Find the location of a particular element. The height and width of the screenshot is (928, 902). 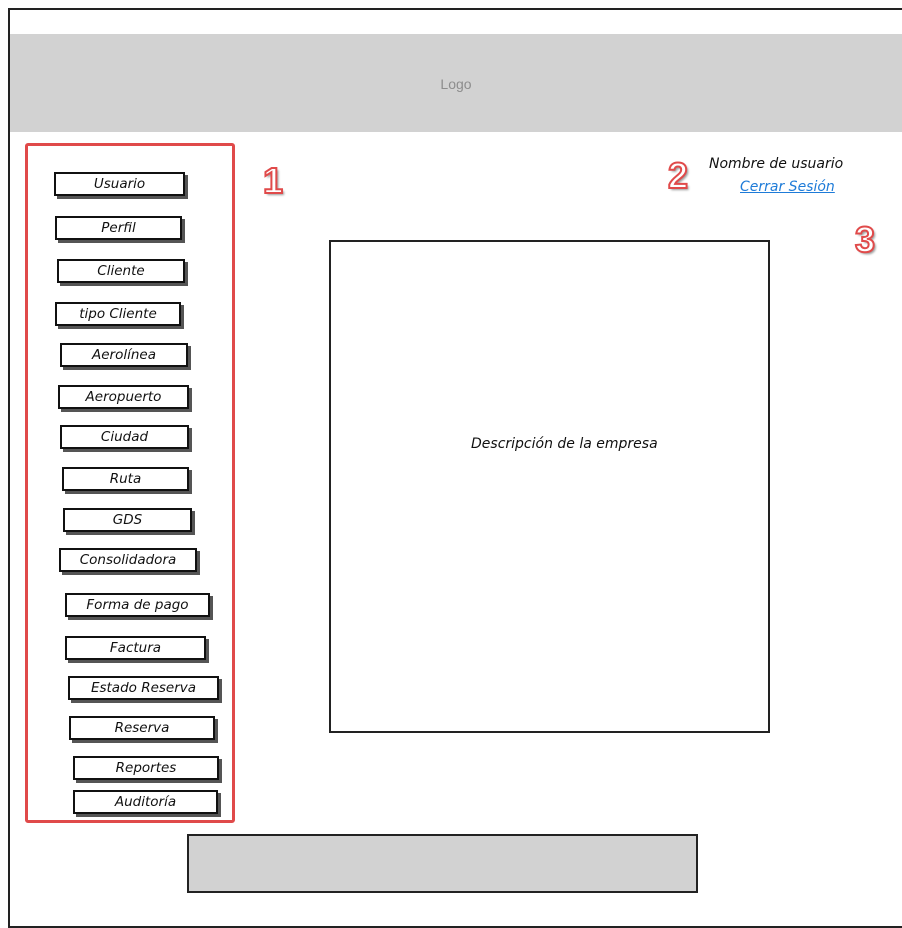

sidebar-item-reserva: Reserva is located at coordinates (142, 728).